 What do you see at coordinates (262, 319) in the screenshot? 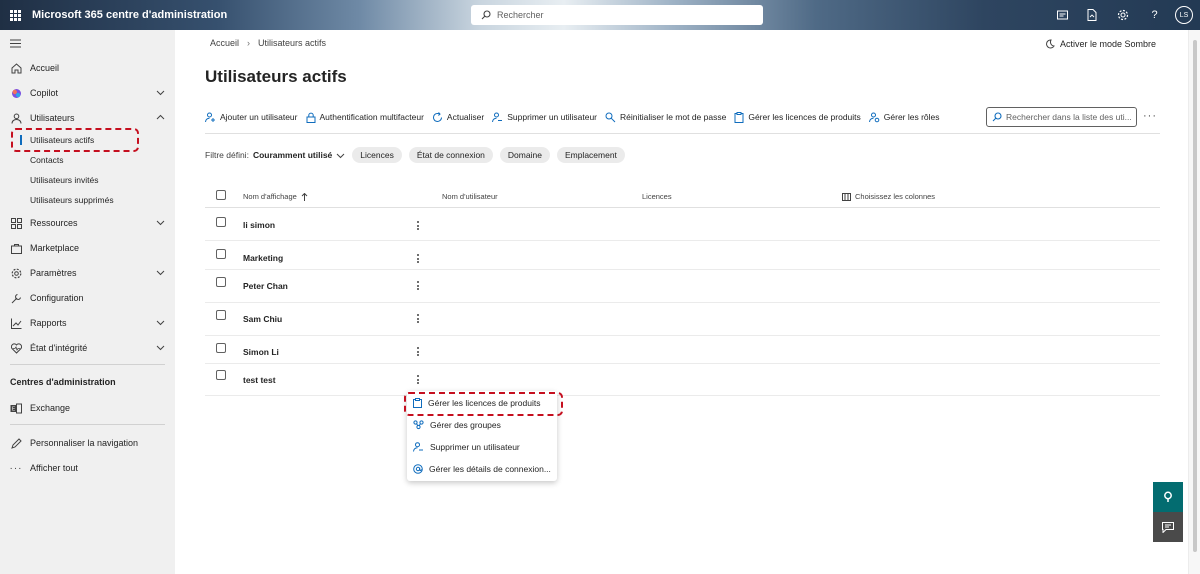
I see `user-display-name: Sam Chiu` at bounding box center [262, 319].